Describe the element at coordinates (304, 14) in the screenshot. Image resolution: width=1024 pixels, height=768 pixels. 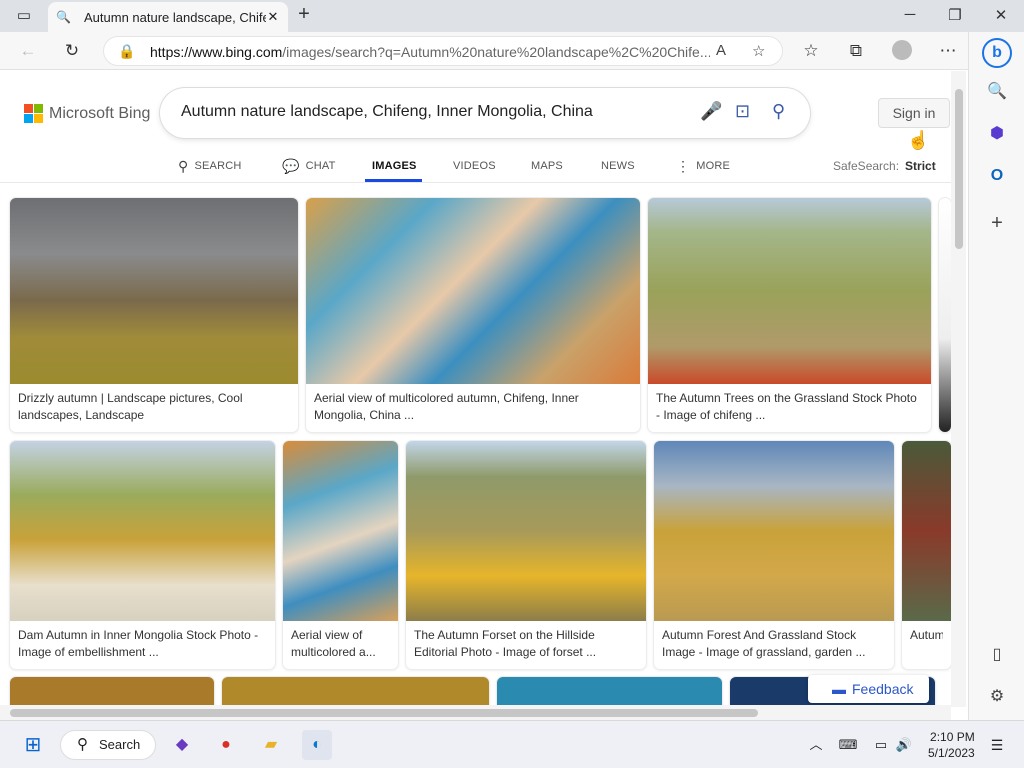
I see `new-tab-button: +` at that location.